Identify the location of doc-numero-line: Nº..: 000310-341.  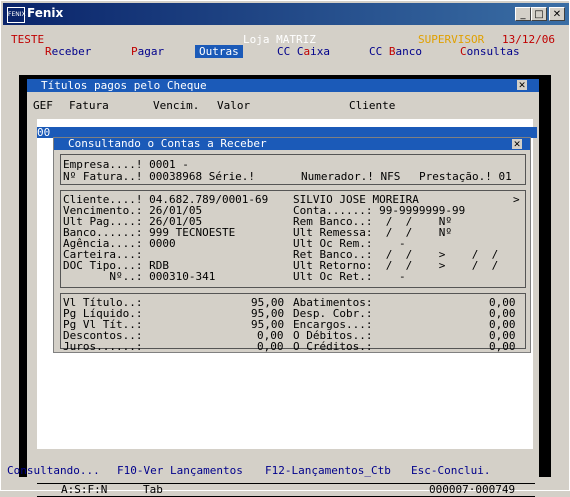
(139, 276).